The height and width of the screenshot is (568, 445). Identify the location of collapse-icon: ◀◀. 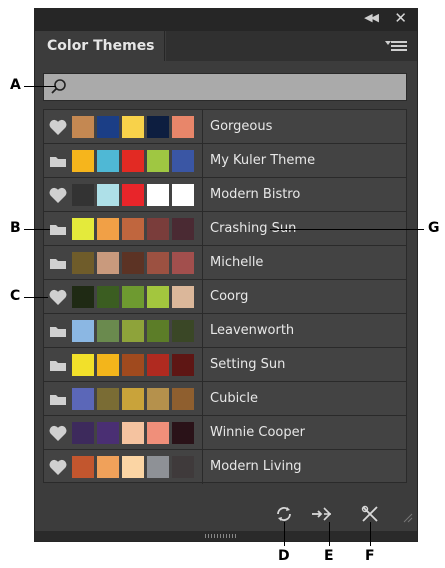
(371, 17).